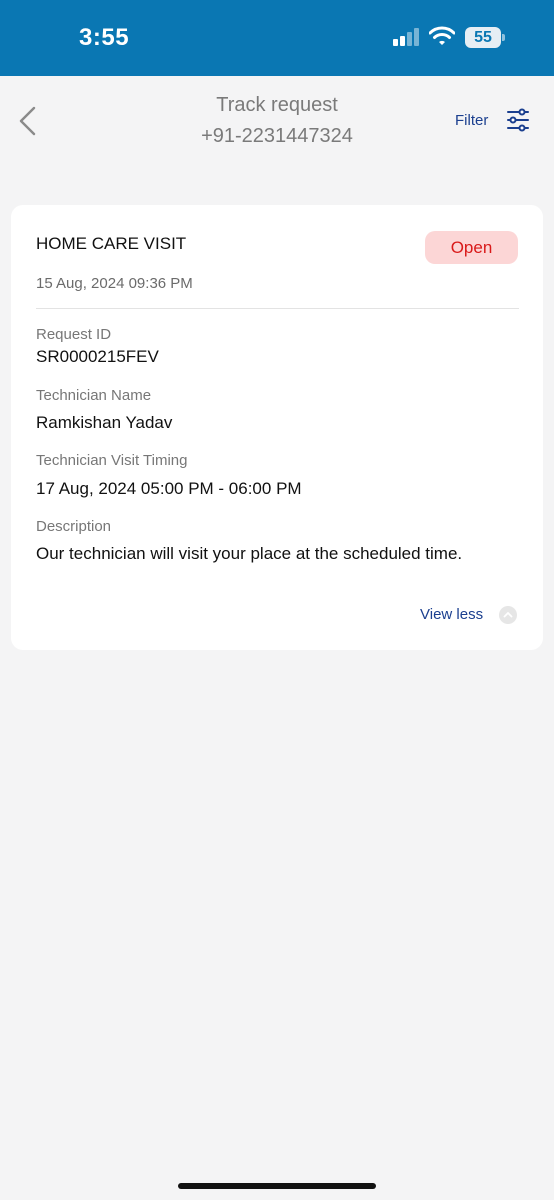  Describe the element at coordinates (451, 614) in the screenshot. I see `view-less-button: View less` at that location.